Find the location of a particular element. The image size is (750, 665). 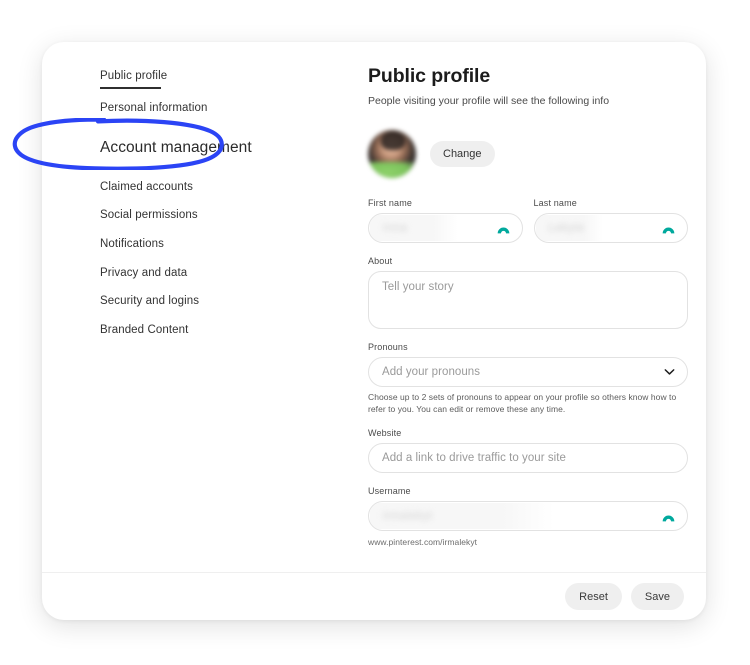

sidebar-item-label: Personal information is located at coordinates (154, 108).